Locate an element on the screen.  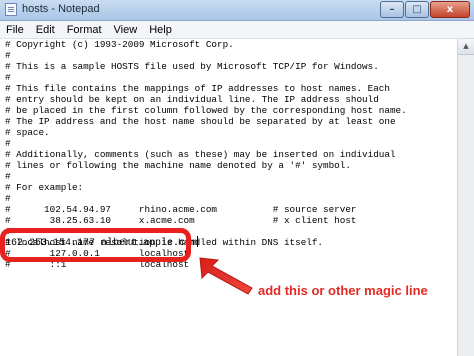
menu-format: Format is located at coordinates (84, 30).